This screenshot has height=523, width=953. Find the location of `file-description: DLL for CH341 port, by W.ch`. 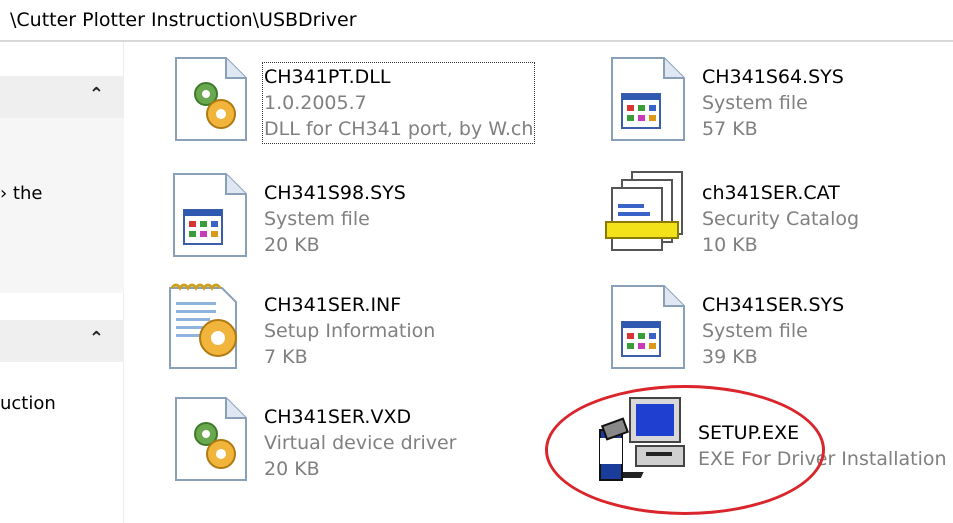

file-description: DLL for CH341 port, by W.ch is located at coordinates (399, 129).